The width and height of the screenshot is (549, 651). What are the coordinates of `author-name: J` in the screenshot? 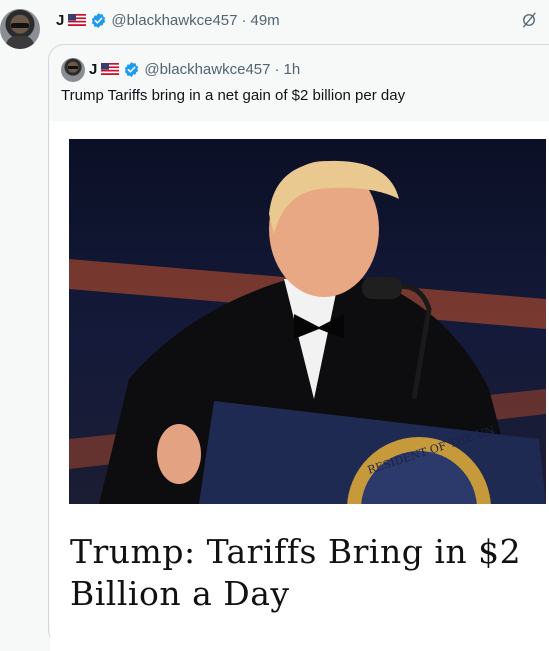 It's located at (60, 20).